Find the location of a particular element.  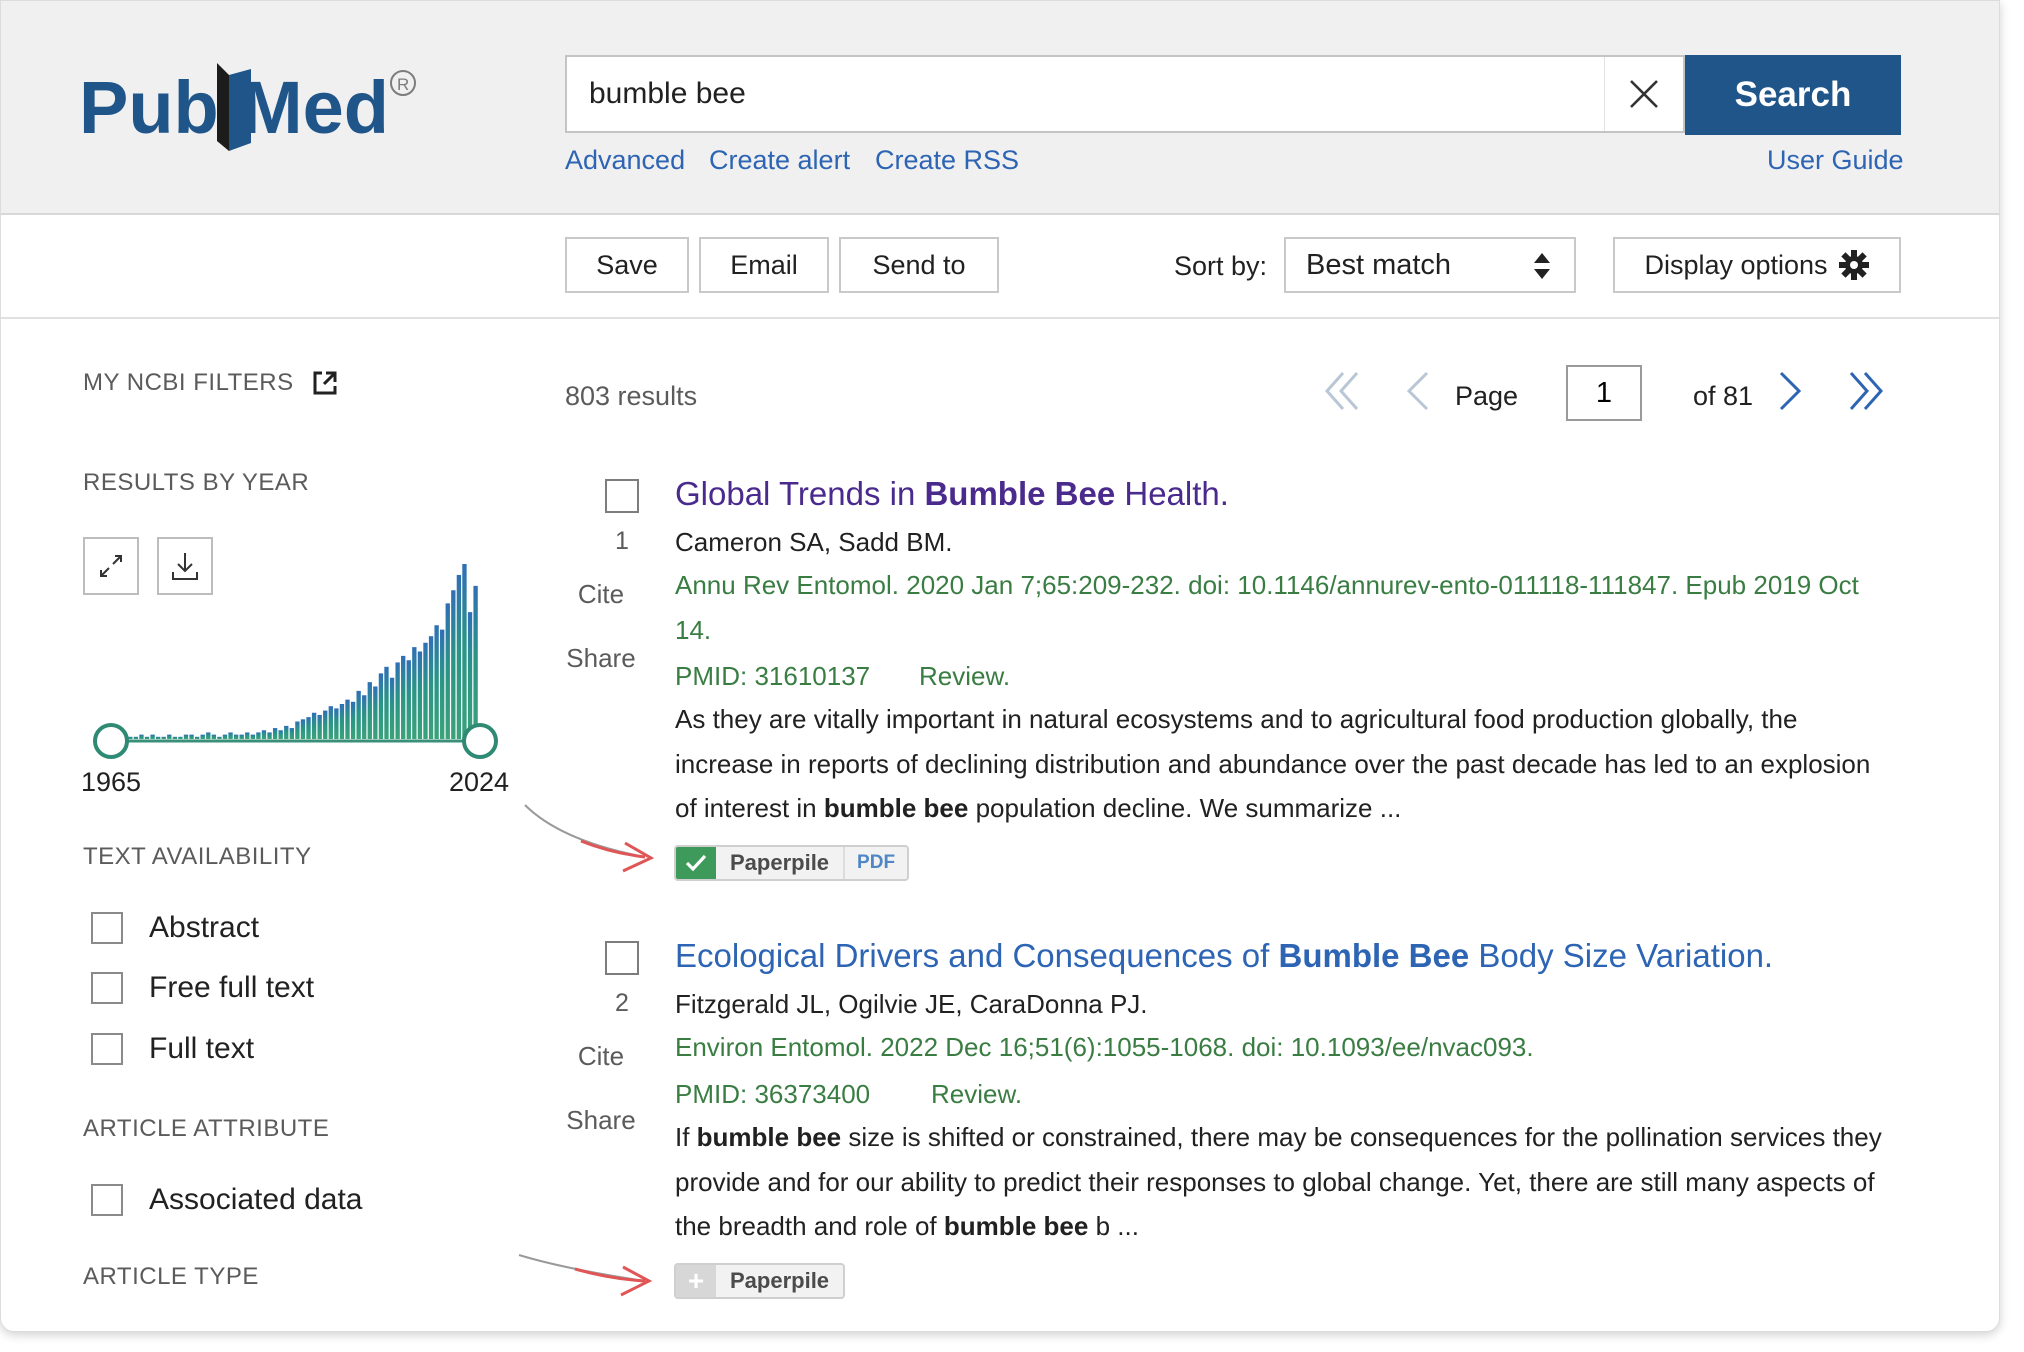

send-to-button: Send to is located at coordinates (919, 265).